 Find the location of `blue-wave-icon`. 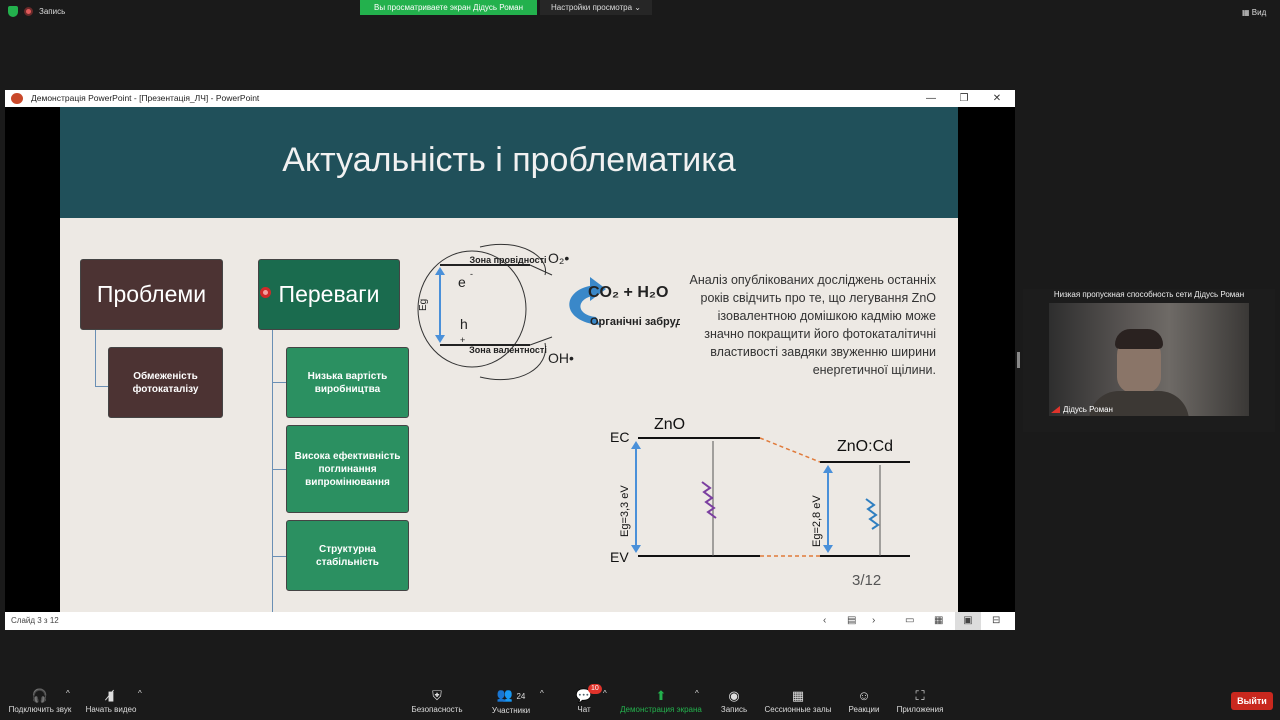

blue-wave-icon is located at coordinates (872, 514).